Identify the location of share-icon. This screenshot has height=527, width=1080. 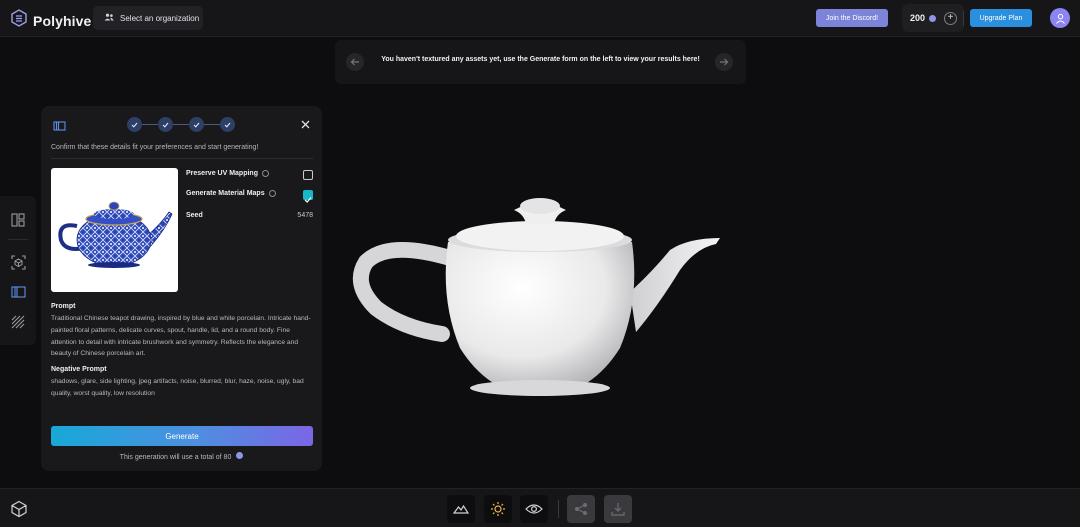
(581, 509).